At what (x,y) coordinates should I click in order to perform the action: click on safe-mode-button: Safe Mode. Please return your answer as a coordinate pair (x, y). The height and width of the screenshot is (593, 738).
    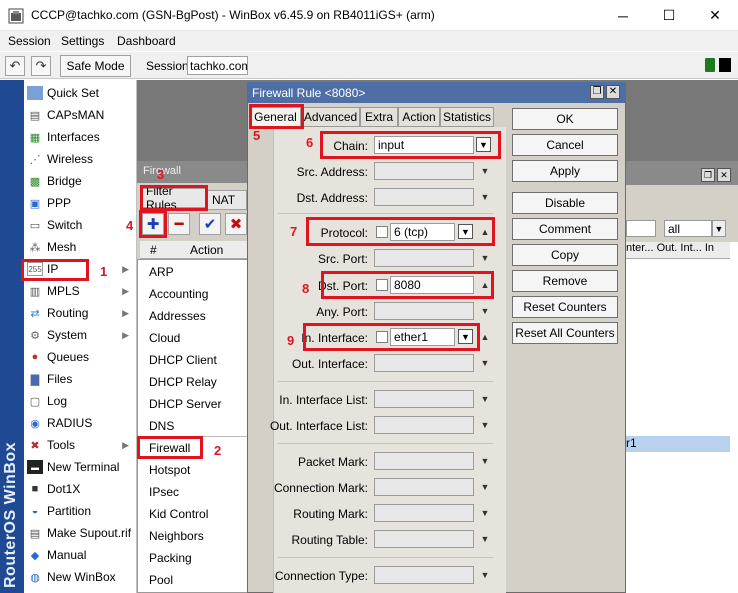
    Looking at the image, I should click on (95, 66).